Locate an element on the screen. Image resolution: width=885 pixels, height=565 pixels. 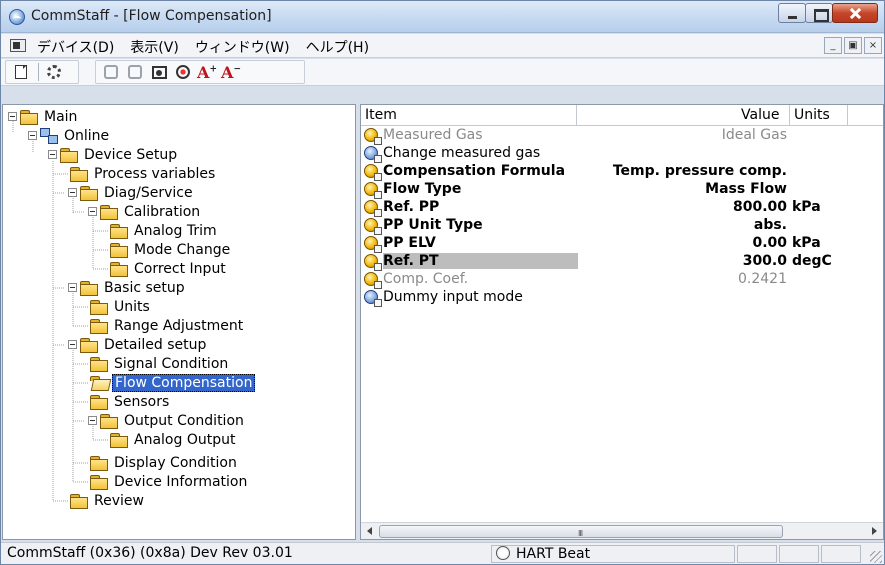
list-row-ref-pp: Ref. PP 800.00 kPa is located at coordinates (622, 208).